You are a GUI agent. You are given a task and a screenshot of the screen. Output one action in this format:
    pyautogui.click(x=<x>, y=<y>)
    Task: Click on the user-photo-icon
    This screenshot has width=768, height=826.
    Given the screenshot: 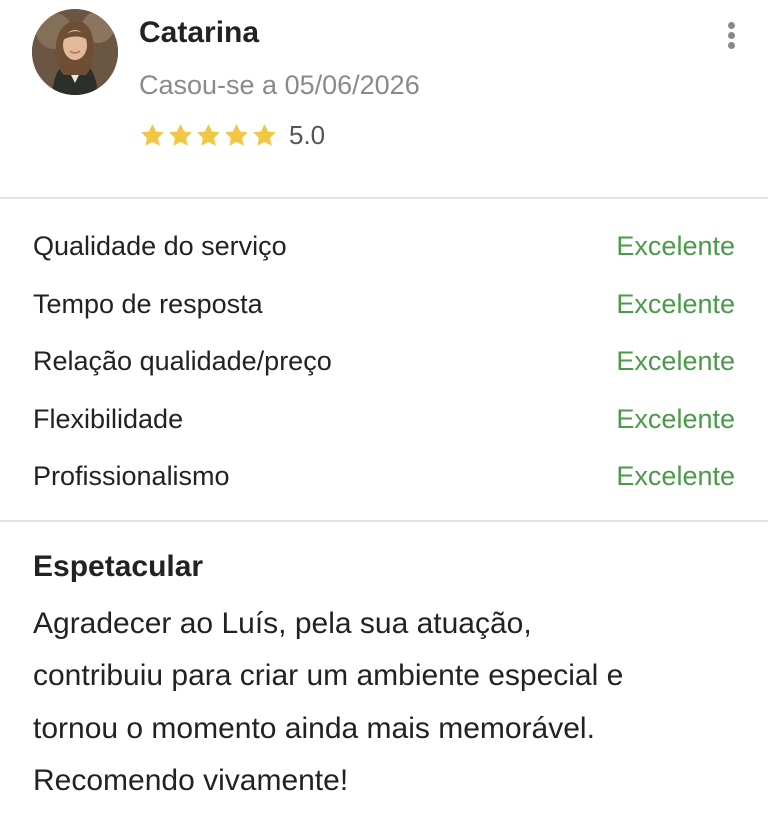 What is the action you would take?
    pyautogui.click(x=75, y=52)
    